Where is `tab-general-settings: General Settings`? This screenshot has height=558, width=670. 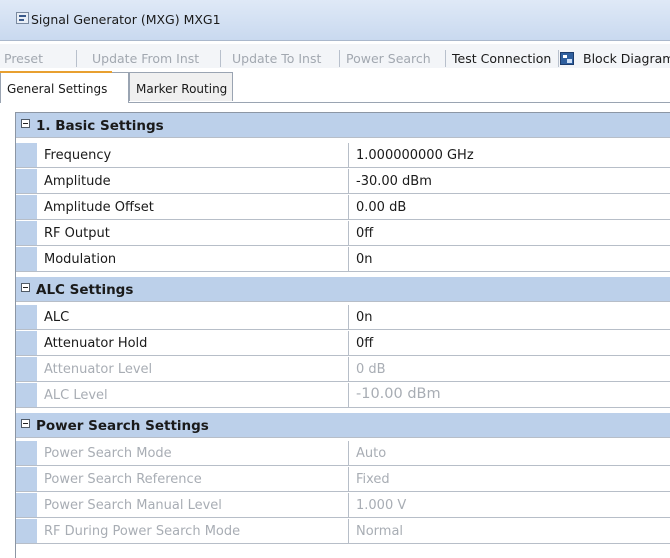
tab-general-settings: General Settings is located at coordinates (64, 87).